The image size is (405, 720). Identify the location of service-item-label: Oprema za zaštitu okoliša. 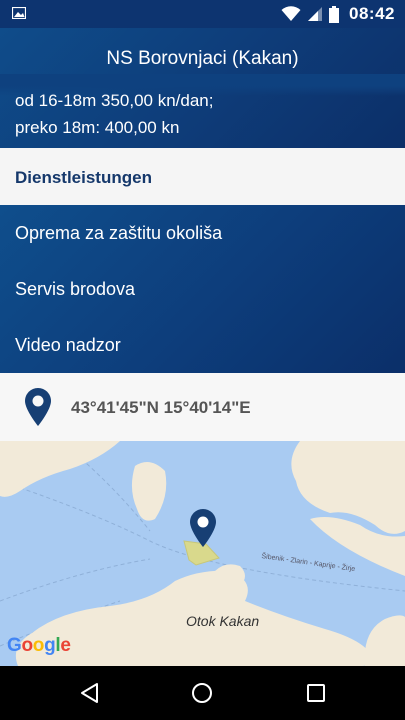
(119, 233).